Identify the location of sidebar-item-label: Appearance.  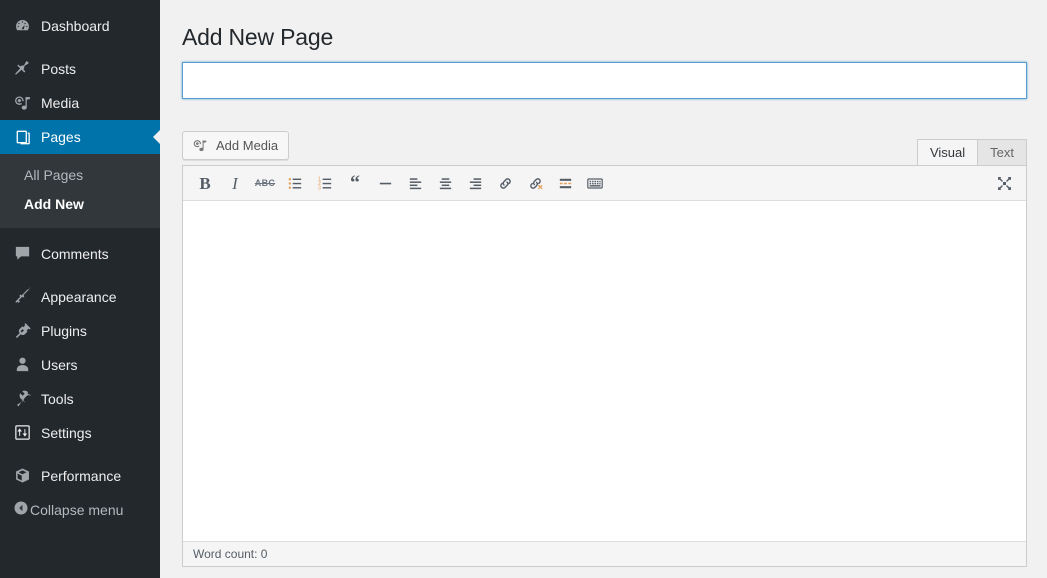
(79, 296).